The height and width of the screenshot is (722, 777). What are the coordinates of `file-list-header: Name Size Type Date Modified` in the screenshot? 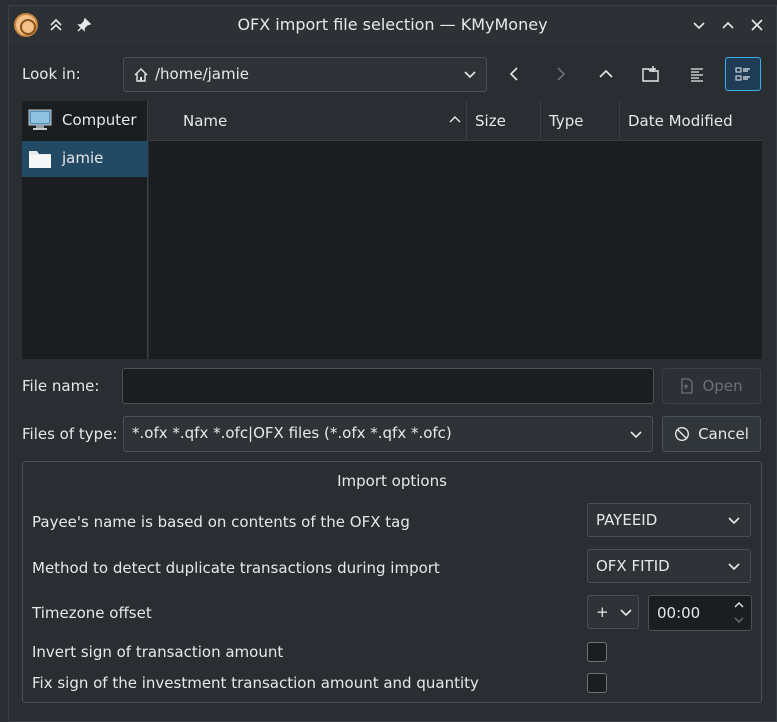 It's located at (455, 121).